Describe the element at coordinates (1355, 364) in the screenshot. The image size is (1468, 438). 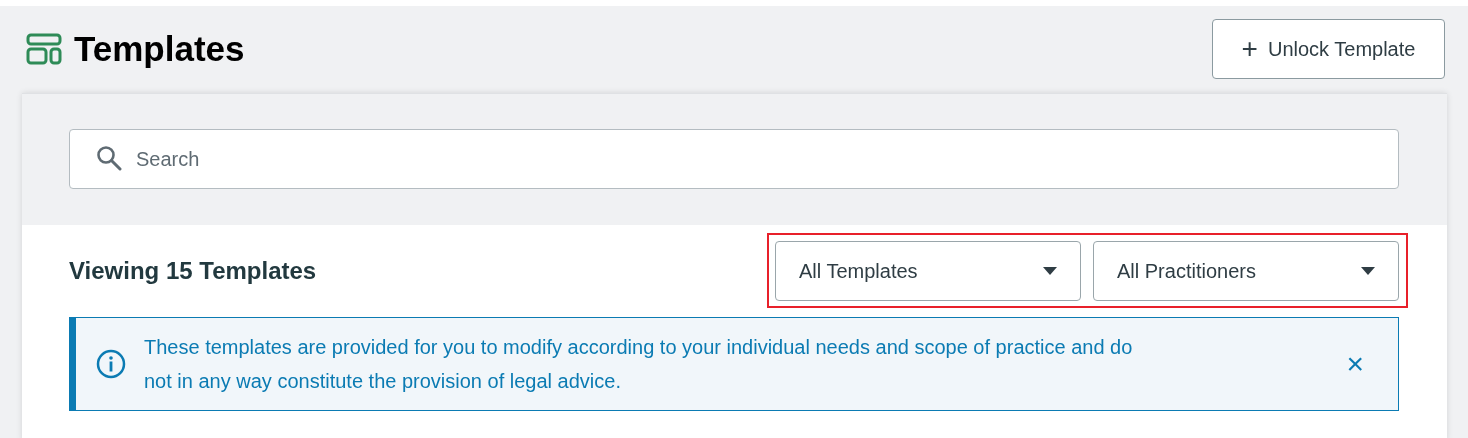
I see `close-button: ×` at that location.